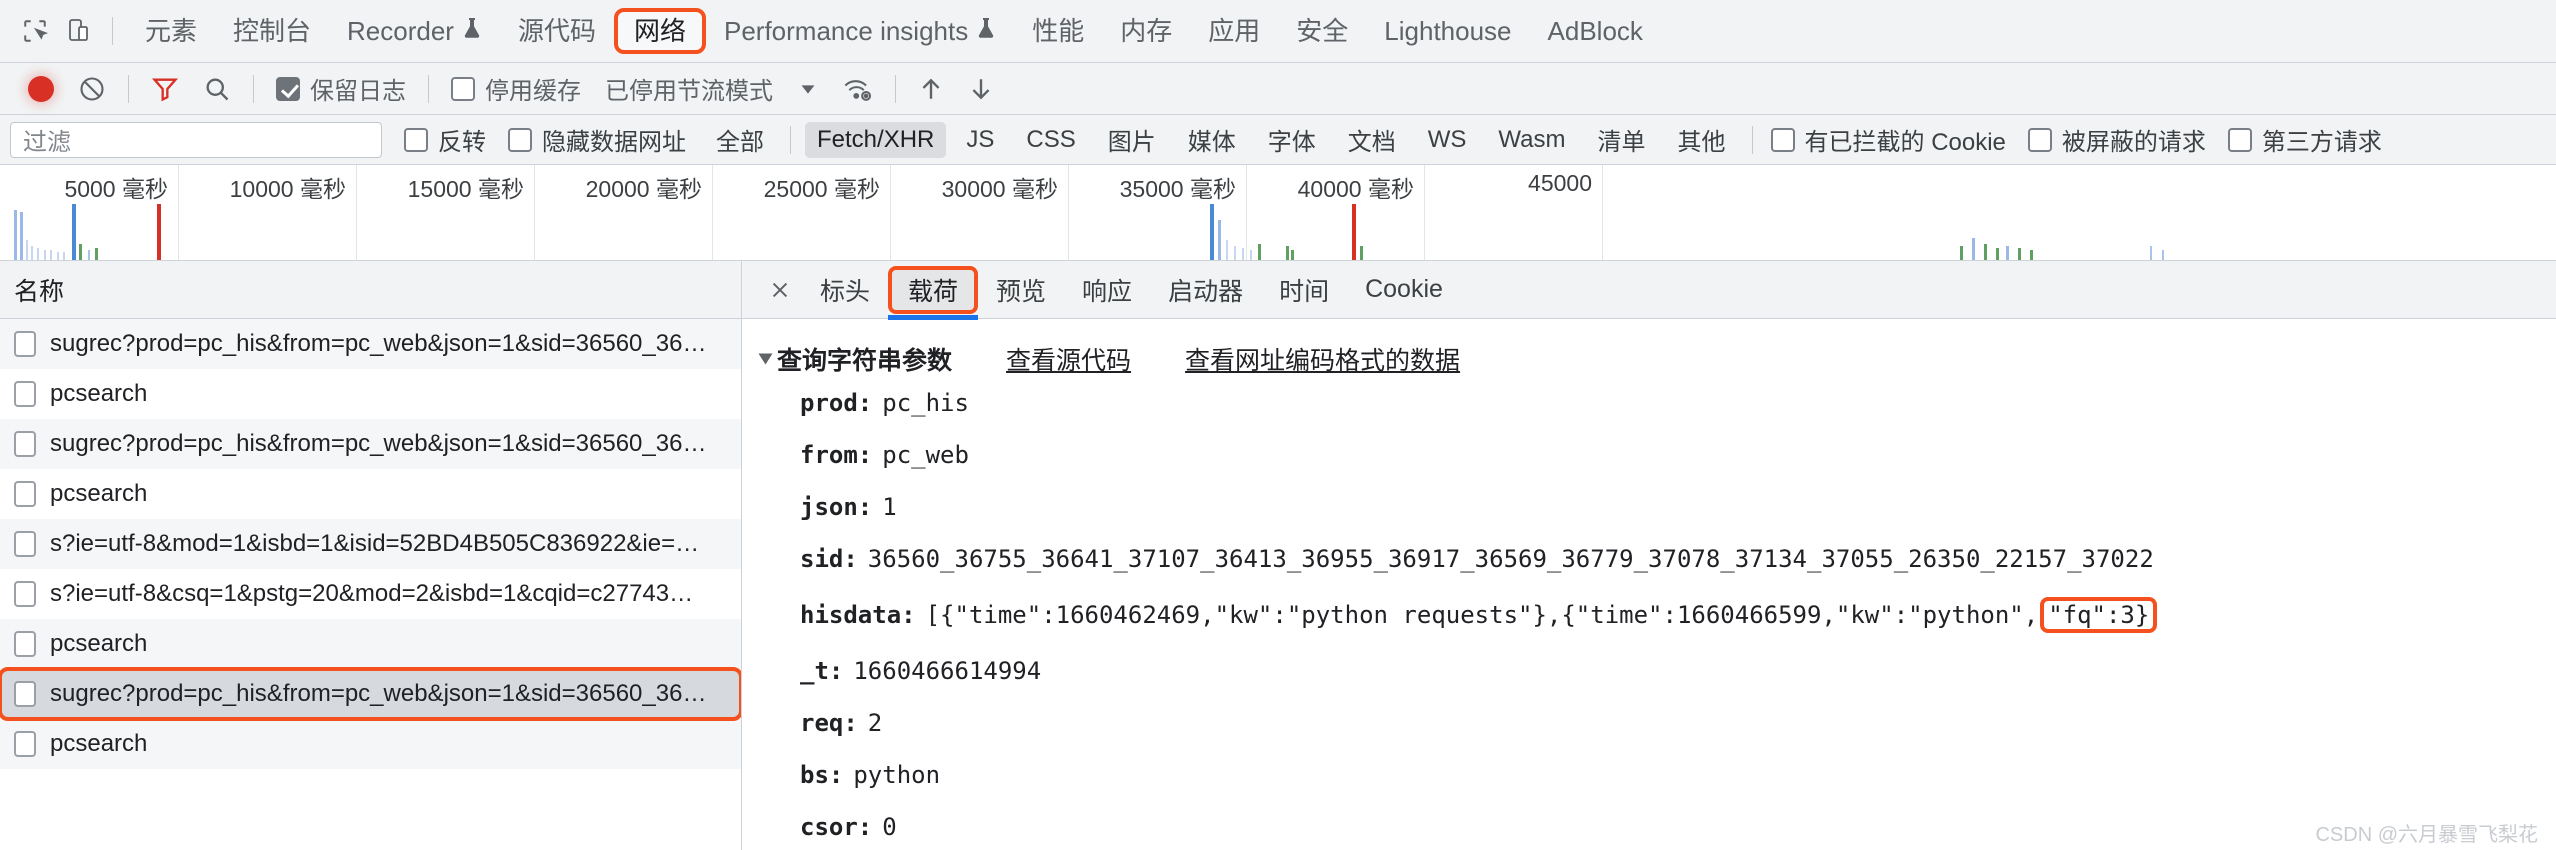 The width and height of the screenshot is (2556, 850). I want to click on device-toolbar-icon, so click(77, 31).